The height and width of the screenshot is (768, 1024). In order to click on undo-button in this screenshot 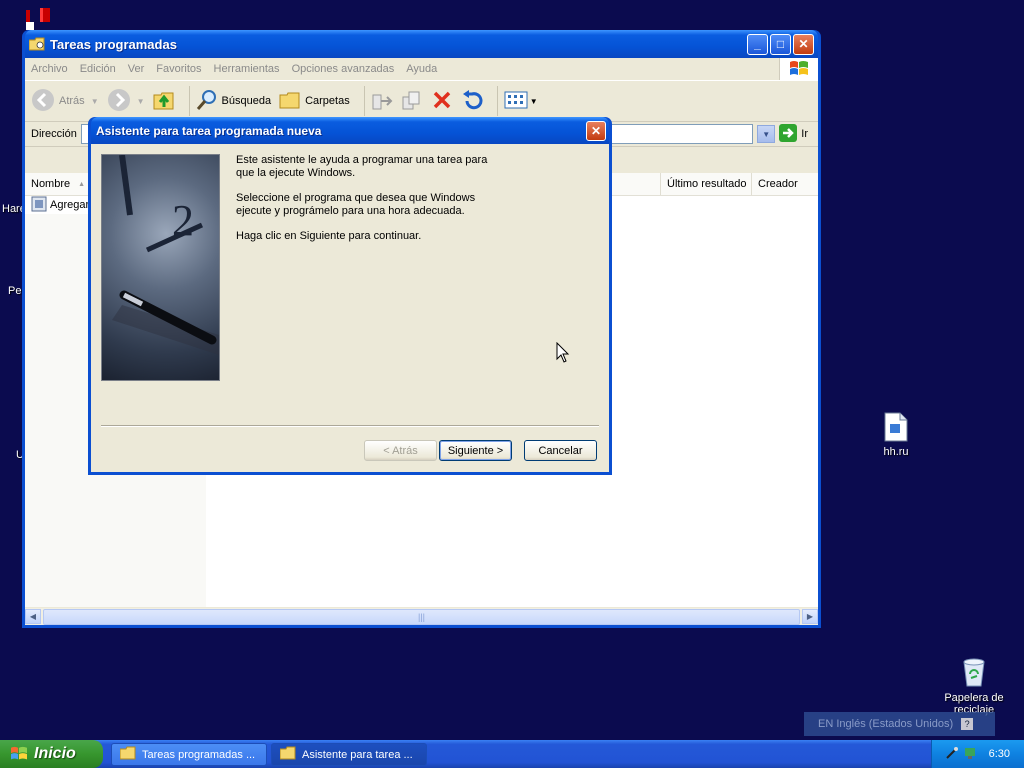, I will do `click(472, 101)`.